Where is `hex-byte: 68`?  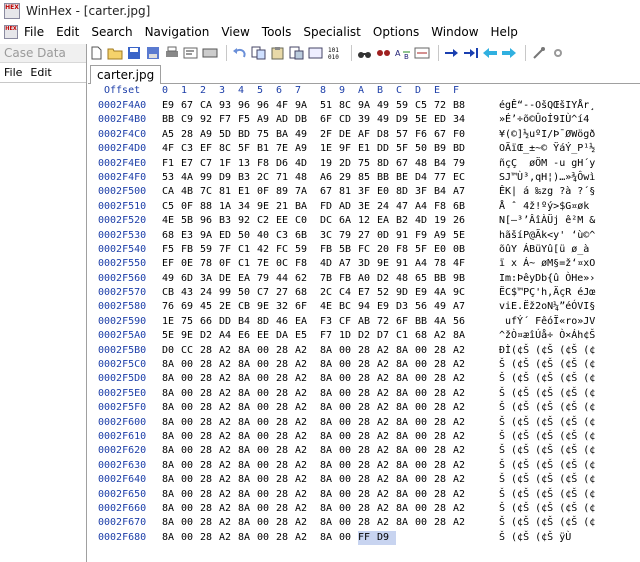
hex-byte: 68 is located at coordinates (424, 336).